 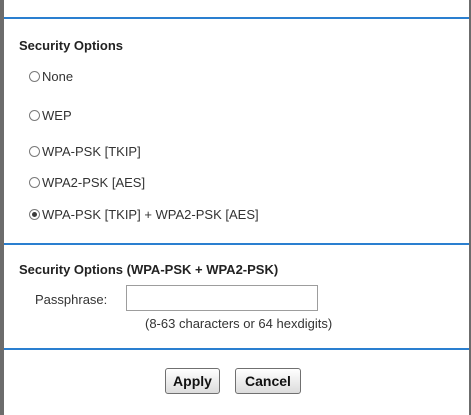 I want to click on radio-option-wpa2-psk-aes: WPA2-PSK [AES], so click(x=87, y=182).